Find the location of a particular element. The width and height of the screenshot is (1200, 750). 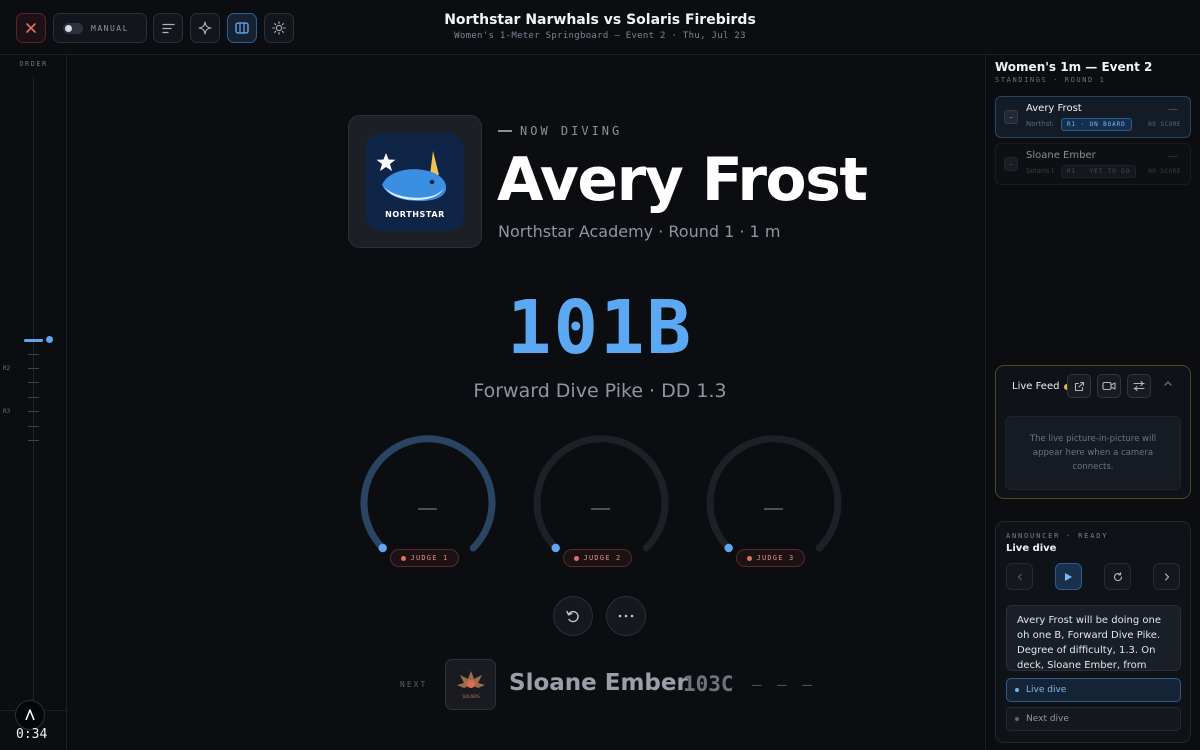

solaris-logo: SOLARIS is located at coordinates (470, 684).